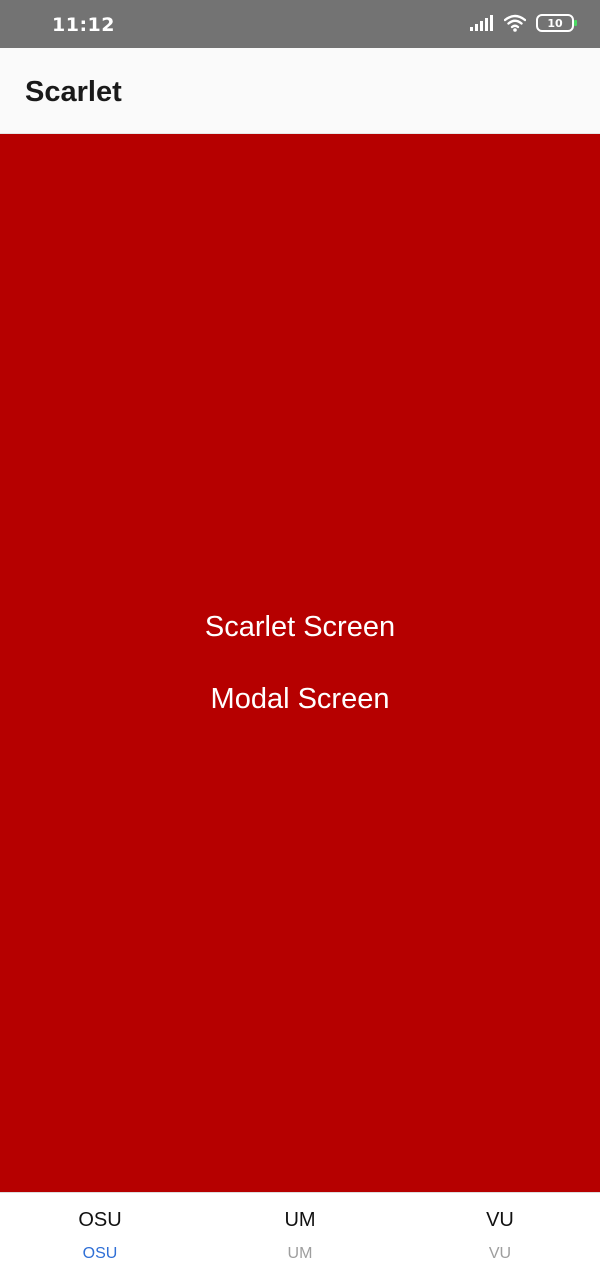 Image resolution: width=600 pixels, height=1267 pixels. Describe the element at coordinates (300, 24) in the screenshot. I see `status-bar: 11:12 10` at that location.